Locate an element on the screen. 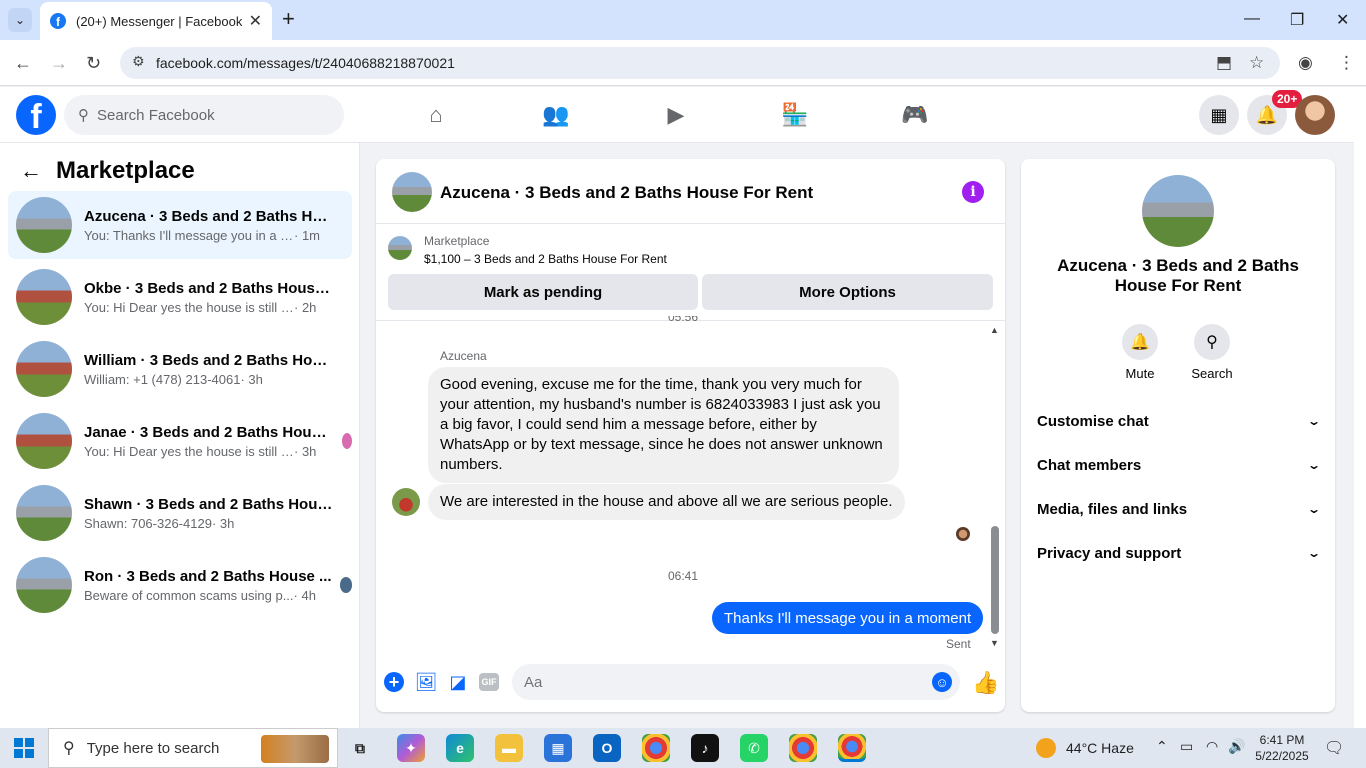  seen-indicator-avatar is located at coordinates (963, 534).